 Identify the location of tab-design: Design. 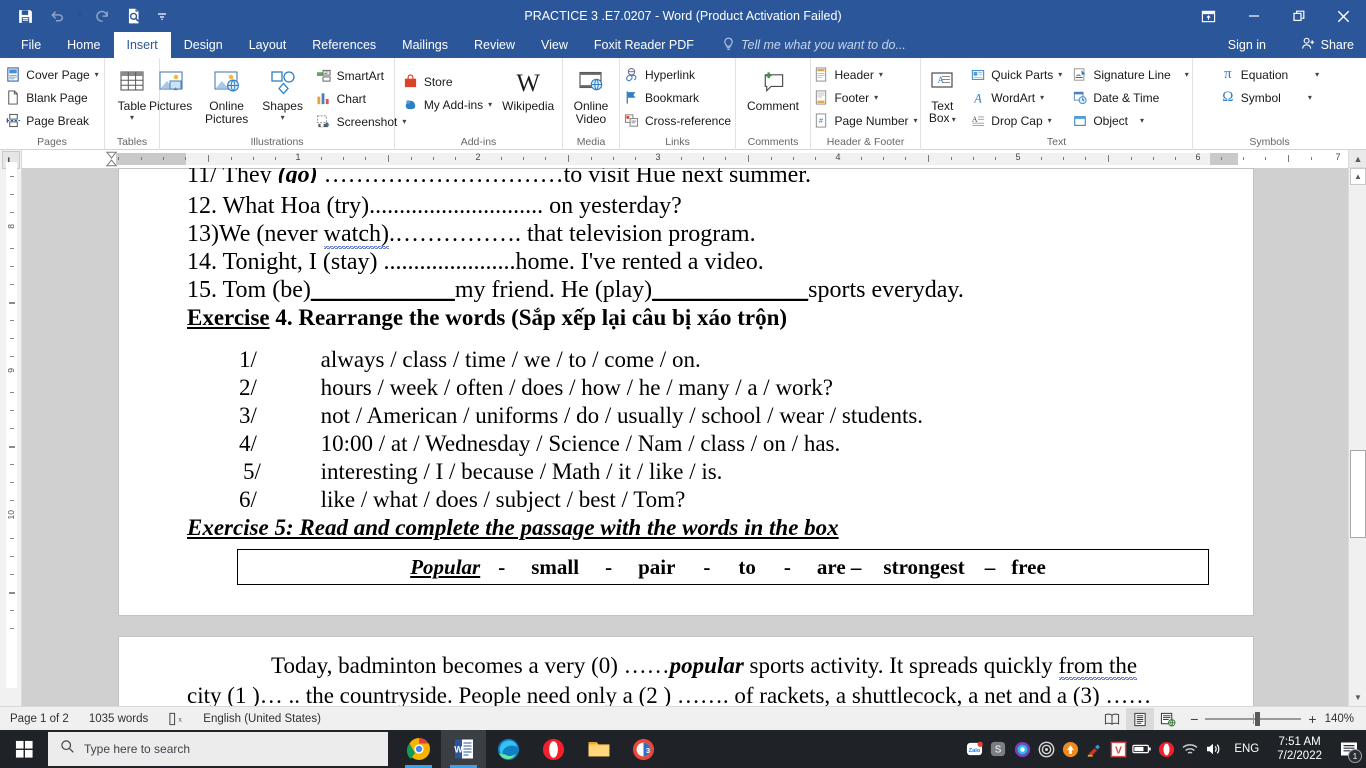
(203, 45).